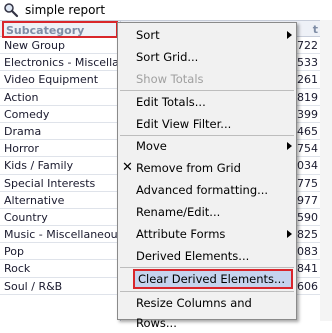 This screenshot has width=332, height=333. What do you see at coordinates (170, 79) in the screenshot?
I see `menu-item-label: Show Totals` at bounding box center [170, 79].